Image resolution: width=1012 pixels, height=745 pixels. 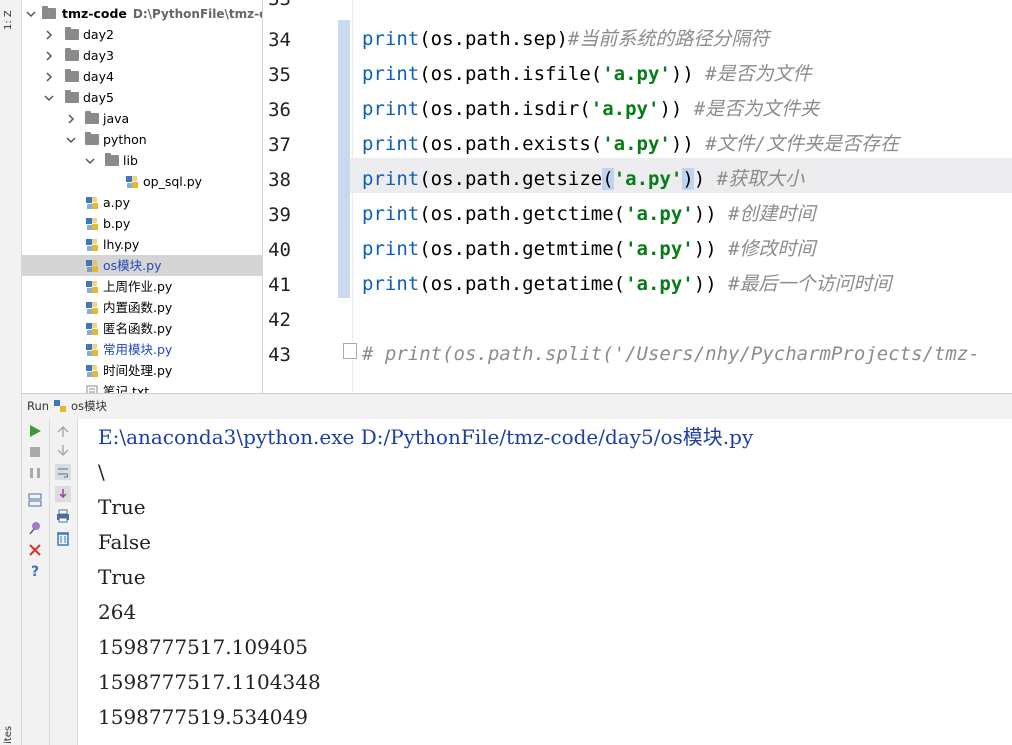 What do you see at coordinates (116, 118) in the screenshot?
I see `tree-label: java` at bounding box center [116, 118].